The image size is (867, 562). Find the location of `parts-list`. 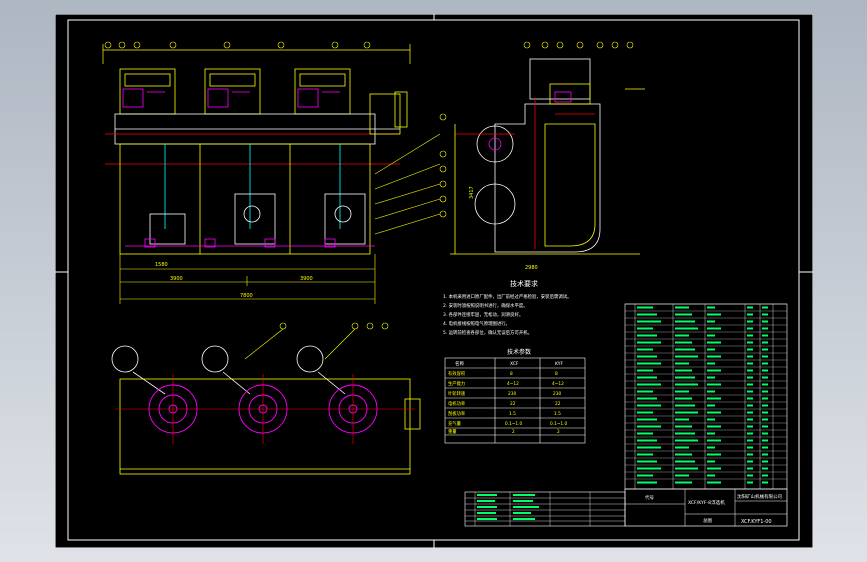

parts-list is located at coordinates (706, 396).